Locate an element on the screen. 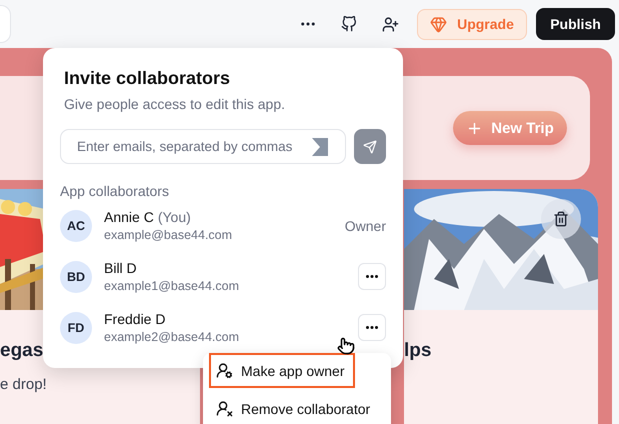 This screenshot has width=619, height=424. collaborator-name: Annie C is located at coordinates (129, 217).